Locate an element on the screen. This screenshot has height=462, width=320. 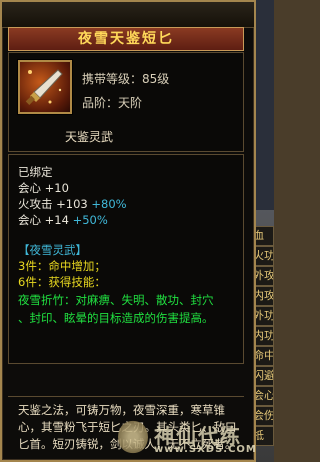
set-bonus-6: 6件：获得技能： is located at coordinates (62, 282).